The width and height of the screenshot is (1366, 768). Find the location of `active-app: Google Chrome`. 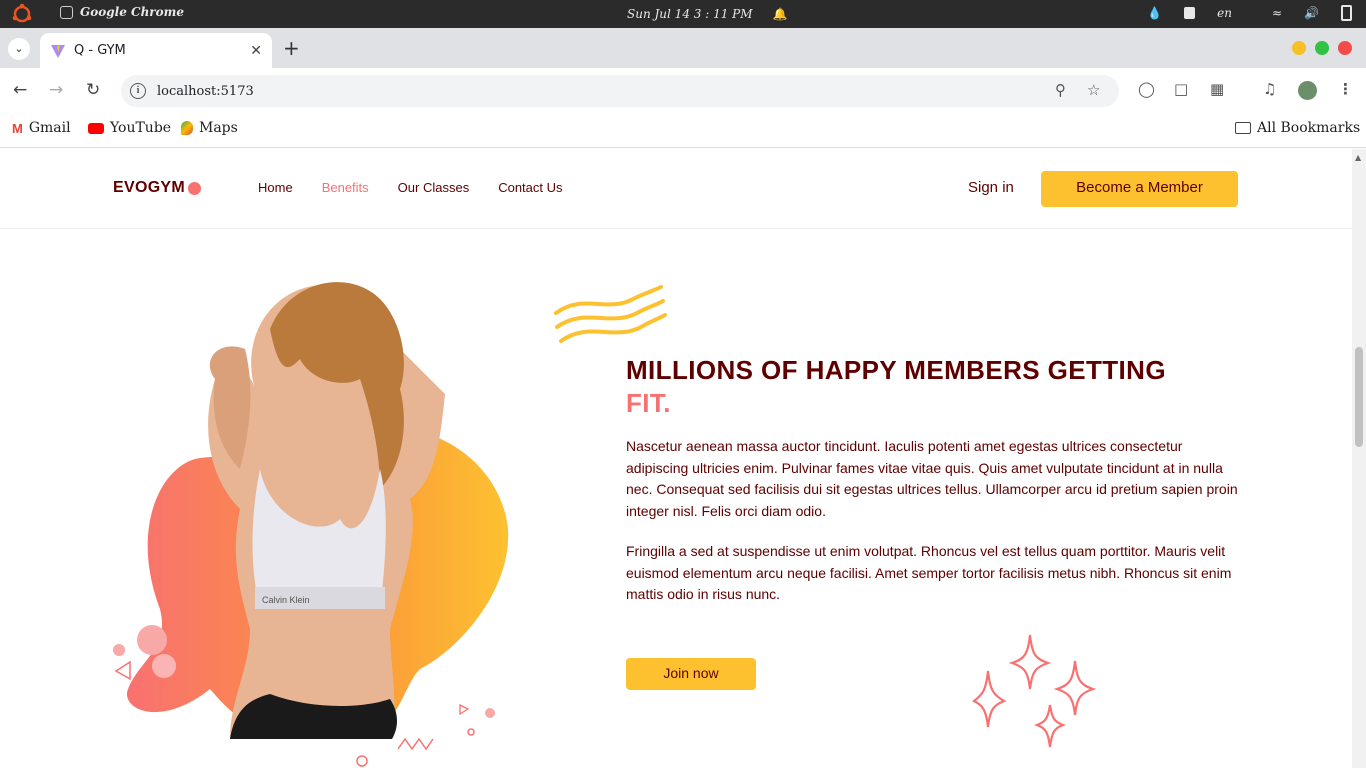

active-app: Google Chrome is located at coordinates (122, 12).